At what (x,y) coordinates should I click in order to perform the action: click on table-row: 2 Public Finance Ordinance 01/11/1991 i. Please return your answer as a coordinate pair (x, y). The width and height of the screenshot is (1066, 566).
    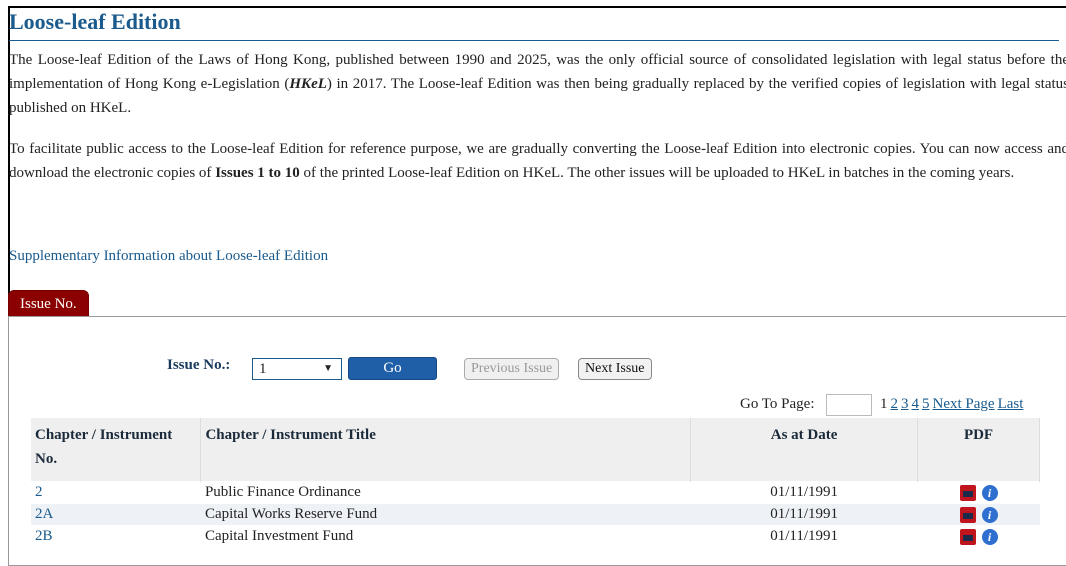
    Looking at the image, I should click on (535, 492).